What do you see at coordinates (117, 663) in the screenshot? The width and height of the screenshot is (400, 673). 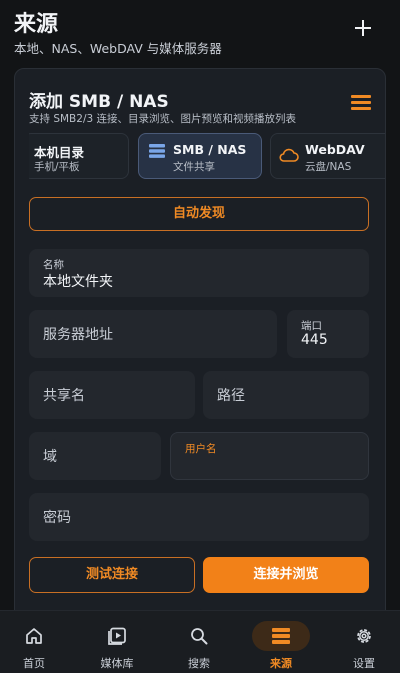 I see `nav-library-label: 媒体库` at bounding box center [117, 663].